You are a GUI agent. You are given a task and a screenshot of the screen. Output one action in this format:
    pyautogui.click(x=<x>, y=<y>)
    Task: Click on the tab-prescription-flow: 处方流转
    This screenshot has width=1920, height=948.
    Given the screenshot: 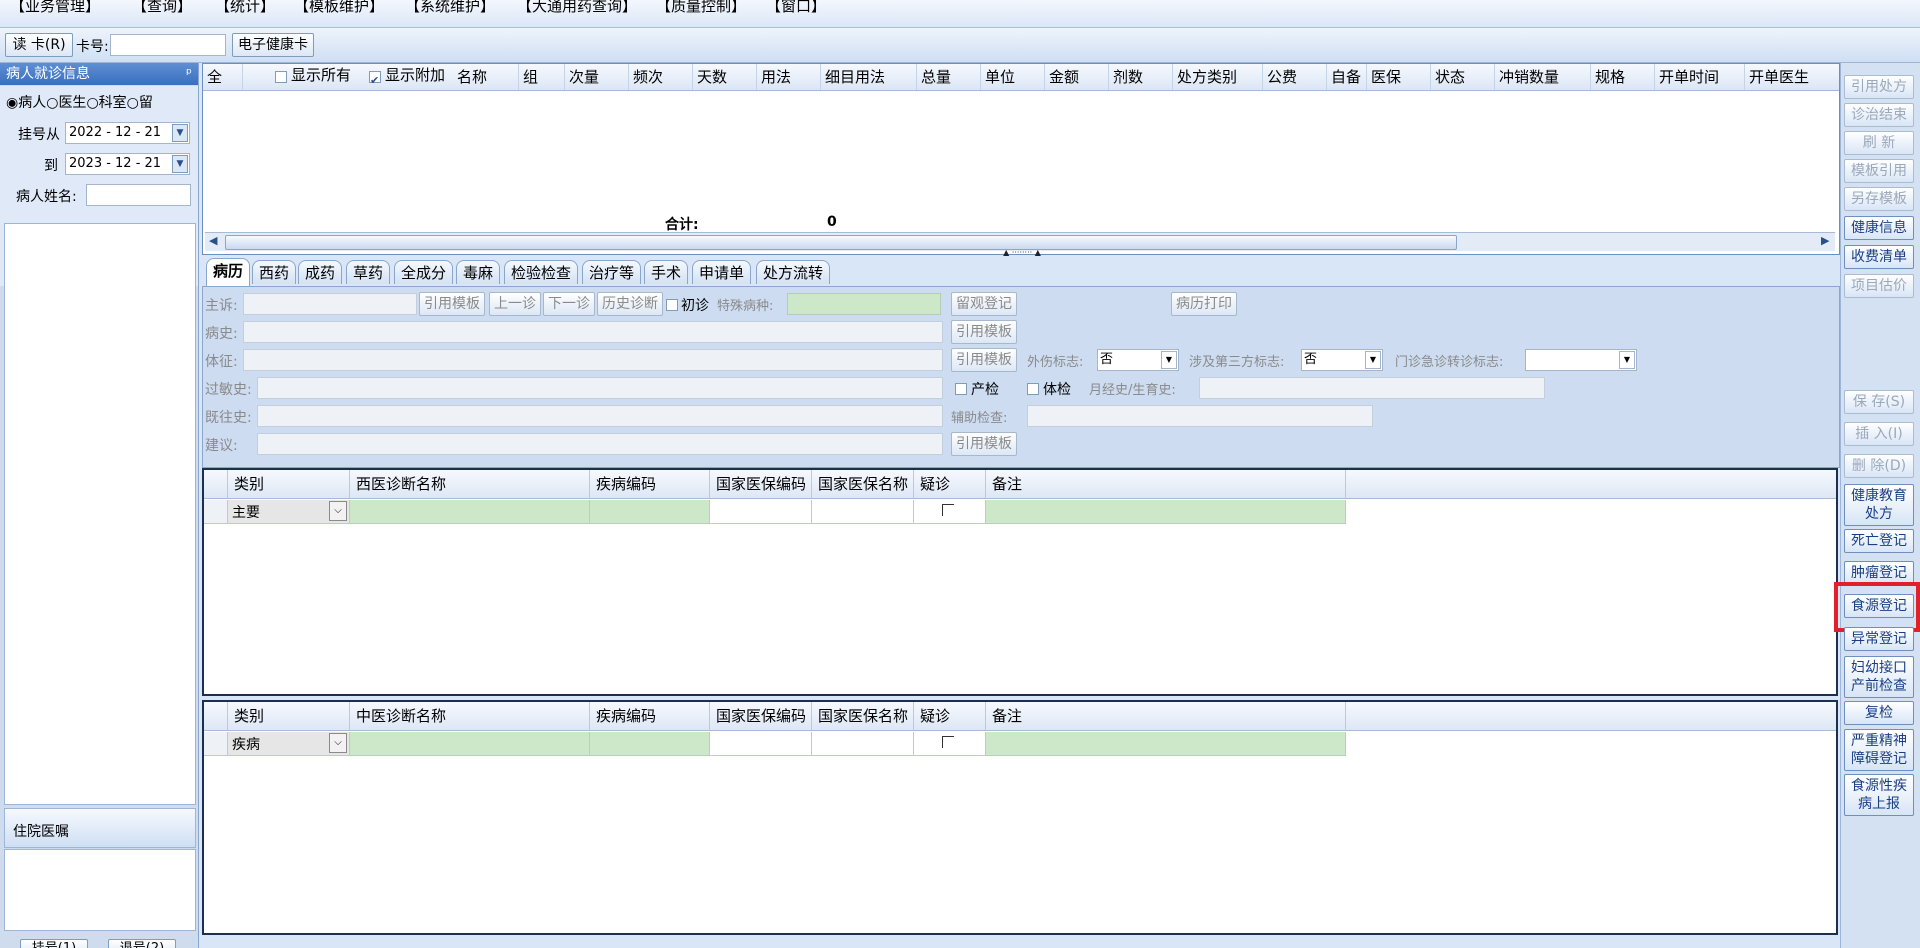 What is the action you would take?
    pyautogui.click(x=793, y=272)
    